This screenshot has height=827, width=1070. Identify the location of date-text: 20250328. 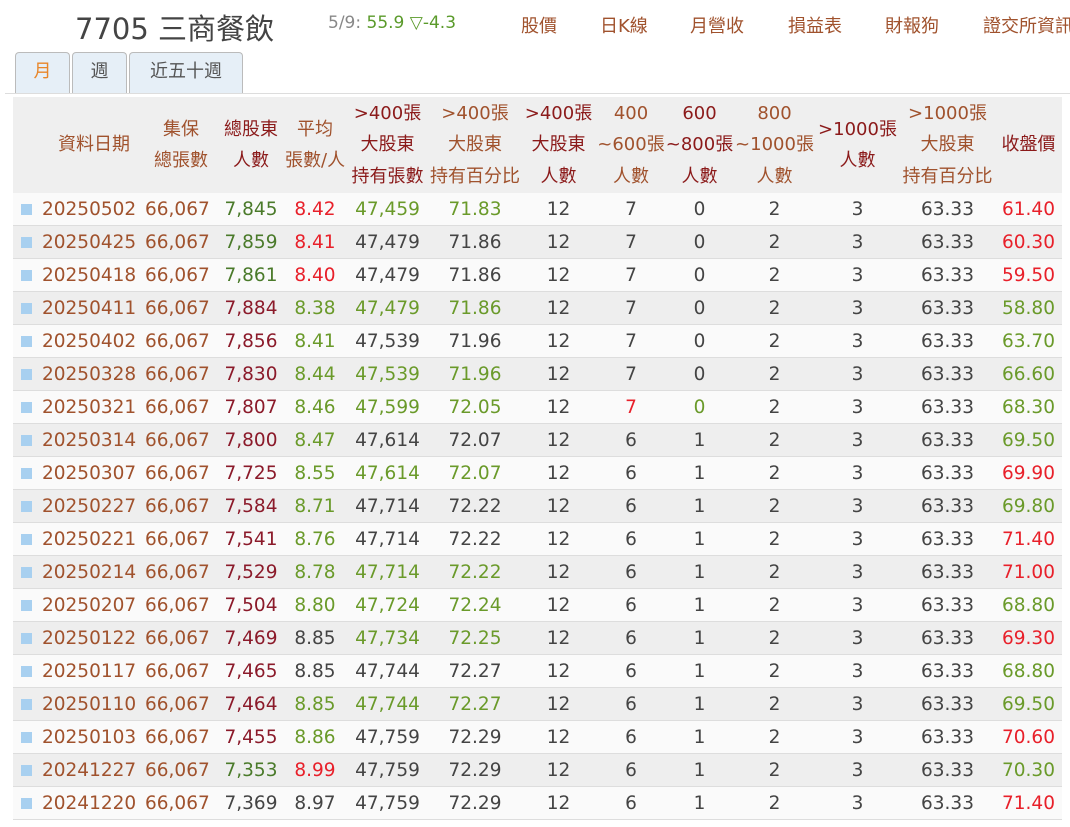
(89, 374).